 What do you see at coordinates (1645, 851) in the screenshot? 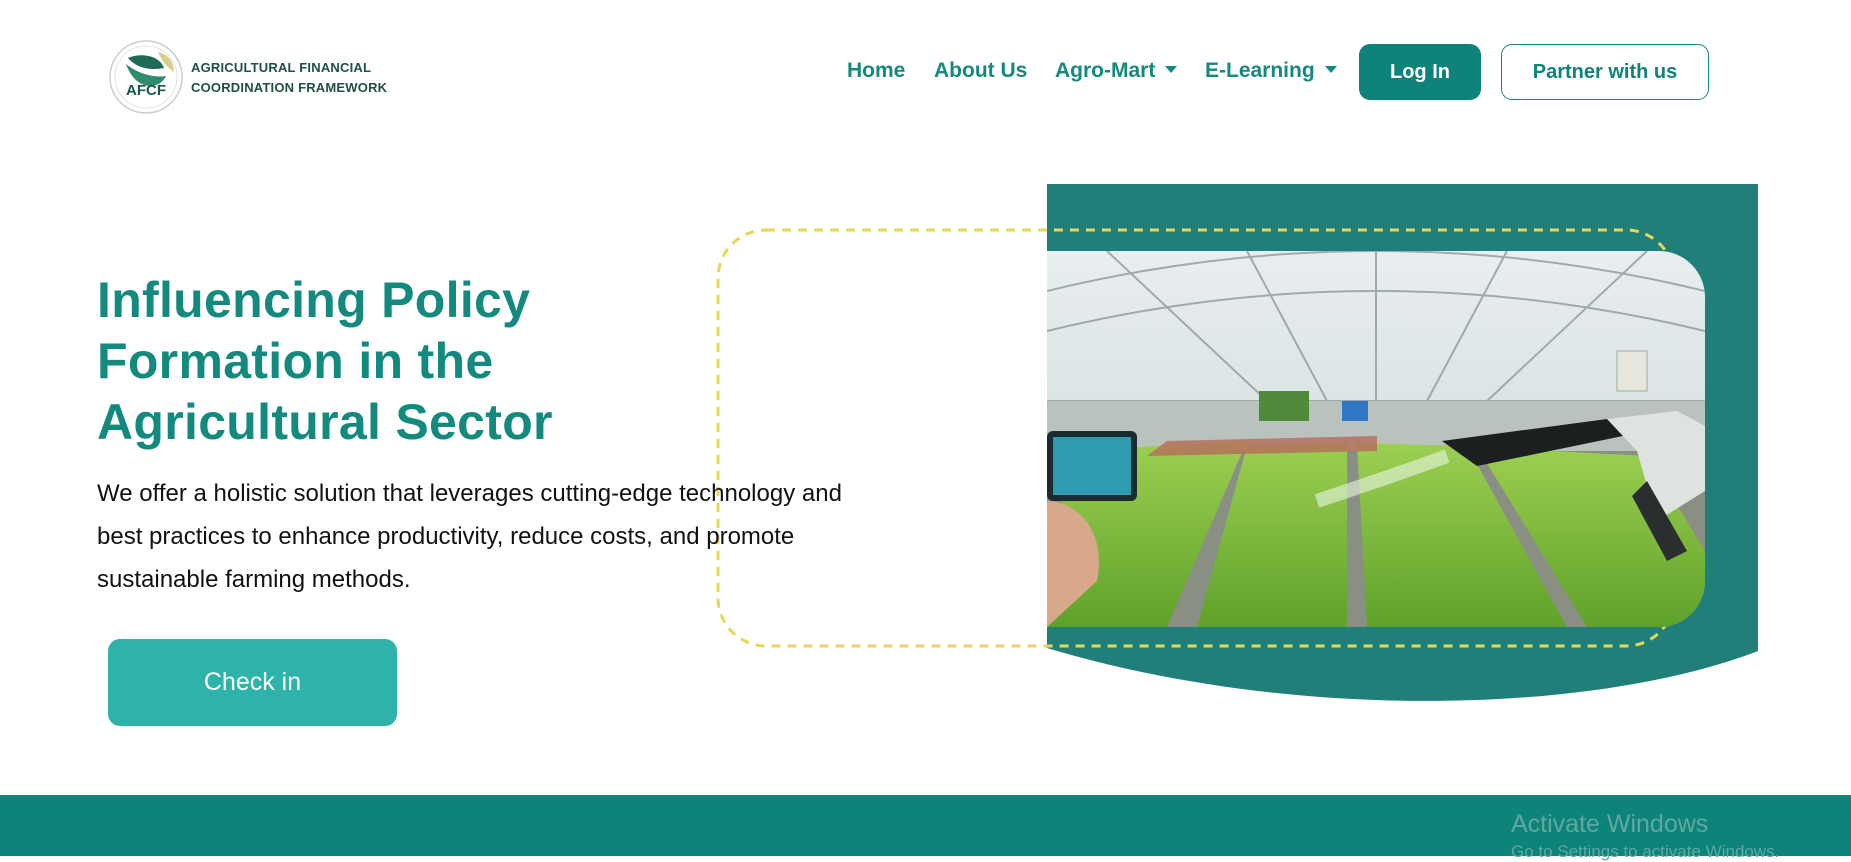
I see `activate-windows-subtitle: Go to Settings to activate Windows.` at bounding box center [1645, 851].